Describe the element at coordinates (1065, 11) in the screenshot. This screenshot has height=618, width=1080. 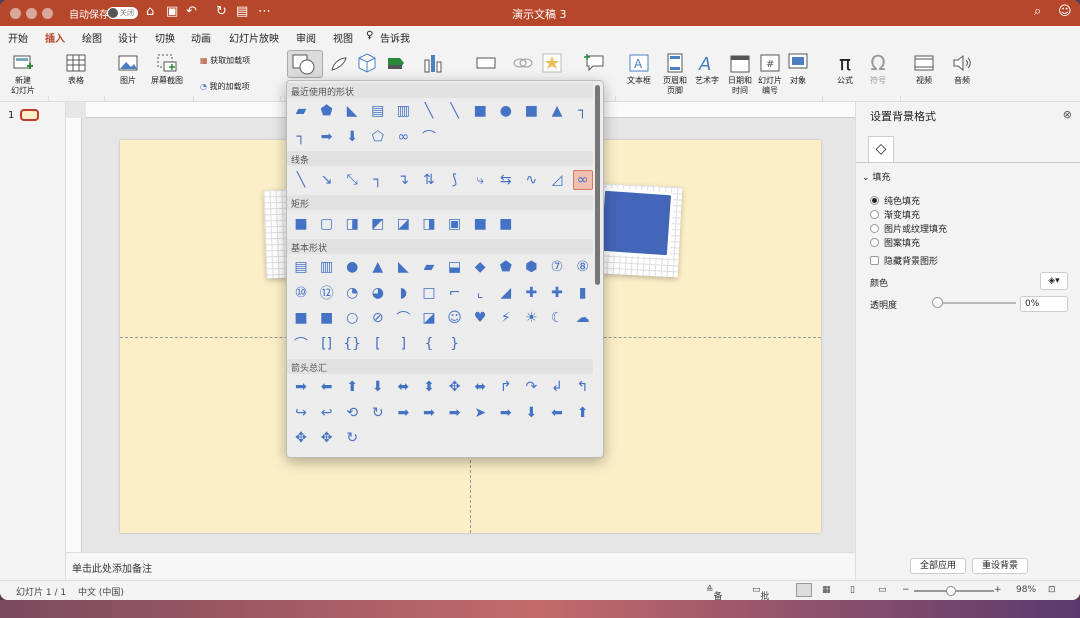
I see `account-icon: ☺` at that location.